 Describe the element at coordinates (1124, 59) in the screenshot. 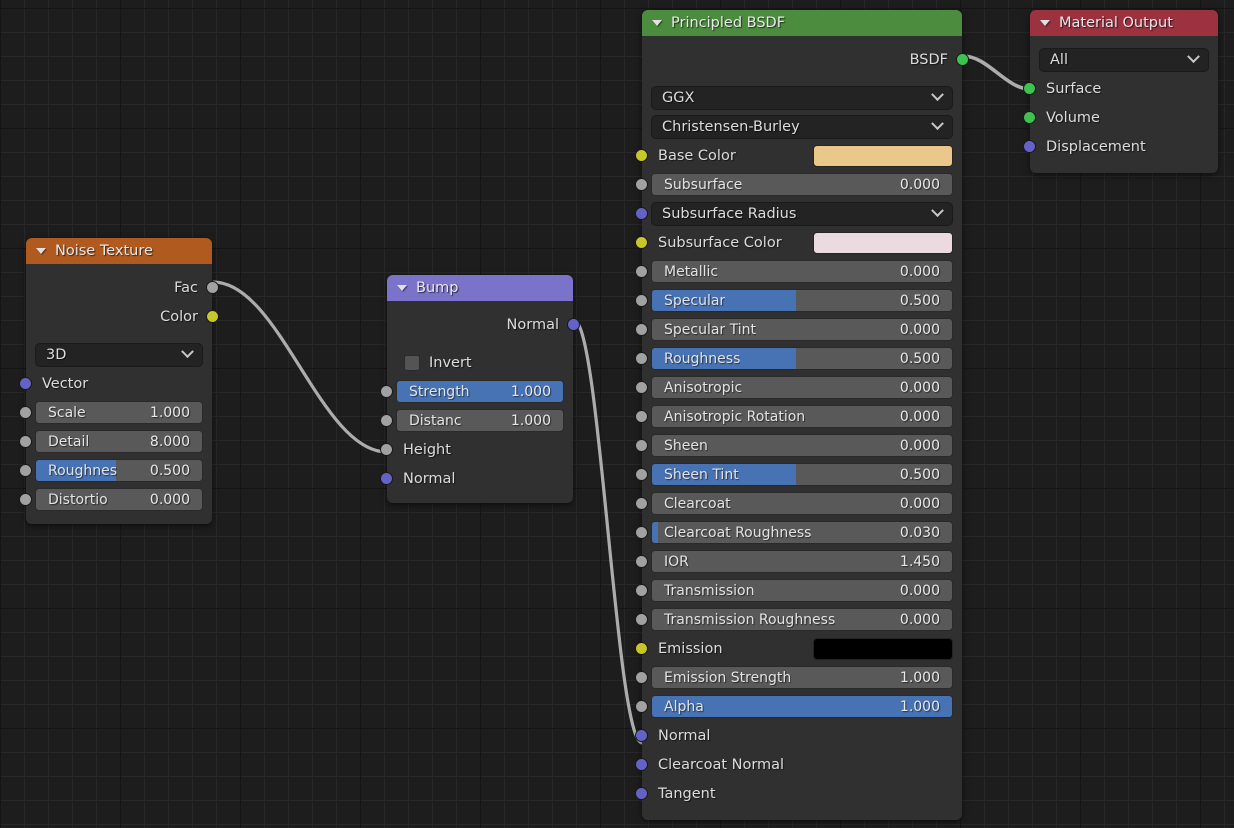

I see `dropdown-target: All` at that location.